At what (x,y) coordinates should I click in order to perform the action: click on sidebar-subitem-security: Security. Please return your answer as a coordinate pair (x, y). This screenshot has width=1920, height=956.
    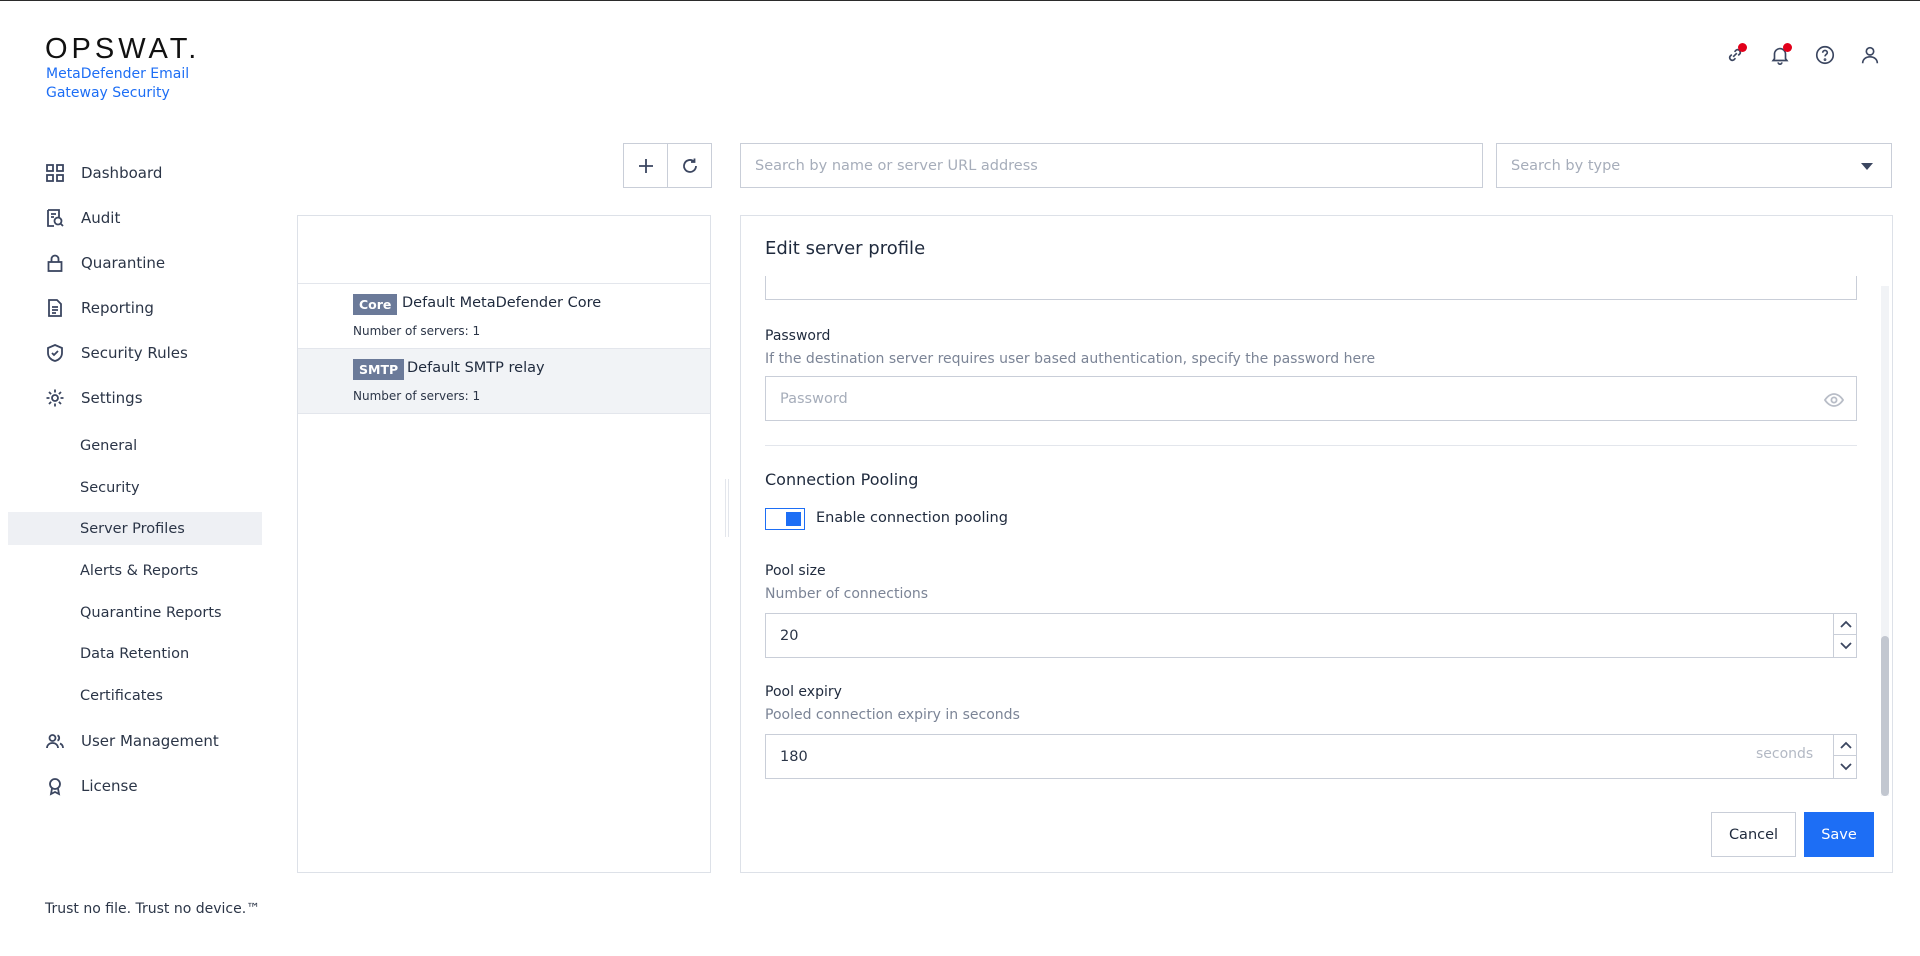
    Looking at the image, I should click on (135, 487).